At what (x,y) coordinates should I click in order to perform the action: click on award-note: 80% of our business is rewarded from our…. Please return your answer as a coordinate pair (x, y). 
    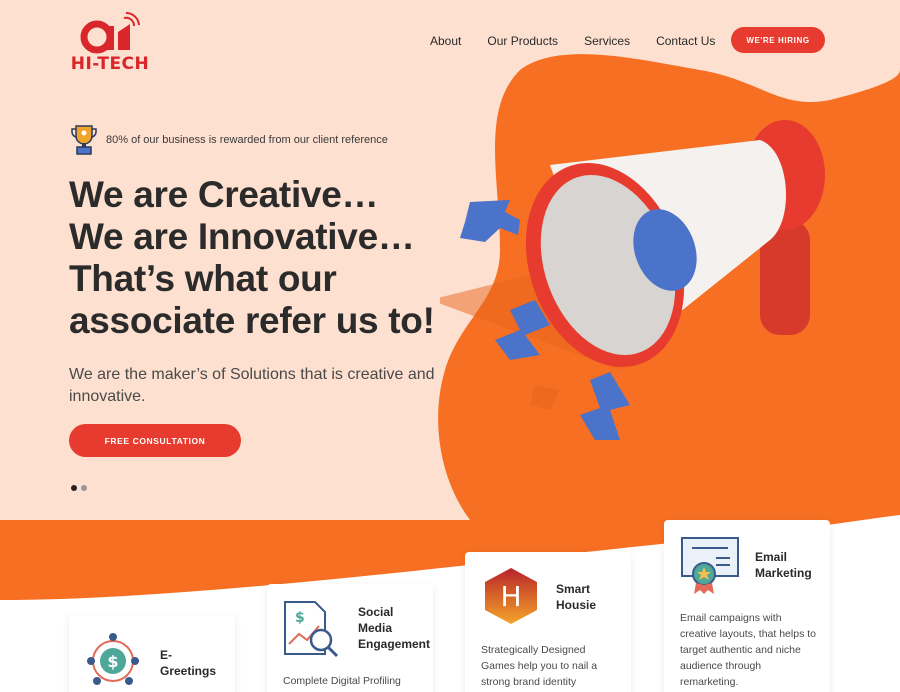
    Looking at the image, I should click on (229, 140).